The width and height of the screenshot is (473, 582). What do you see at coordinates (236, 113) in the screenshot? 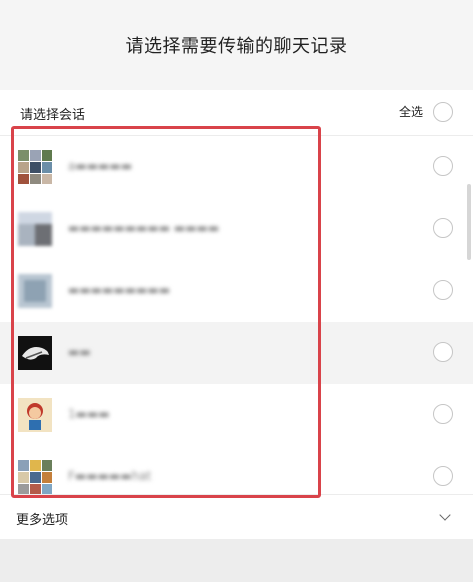
I see `select-header: 请选择会话 全选` at bounding box center [236, 113].